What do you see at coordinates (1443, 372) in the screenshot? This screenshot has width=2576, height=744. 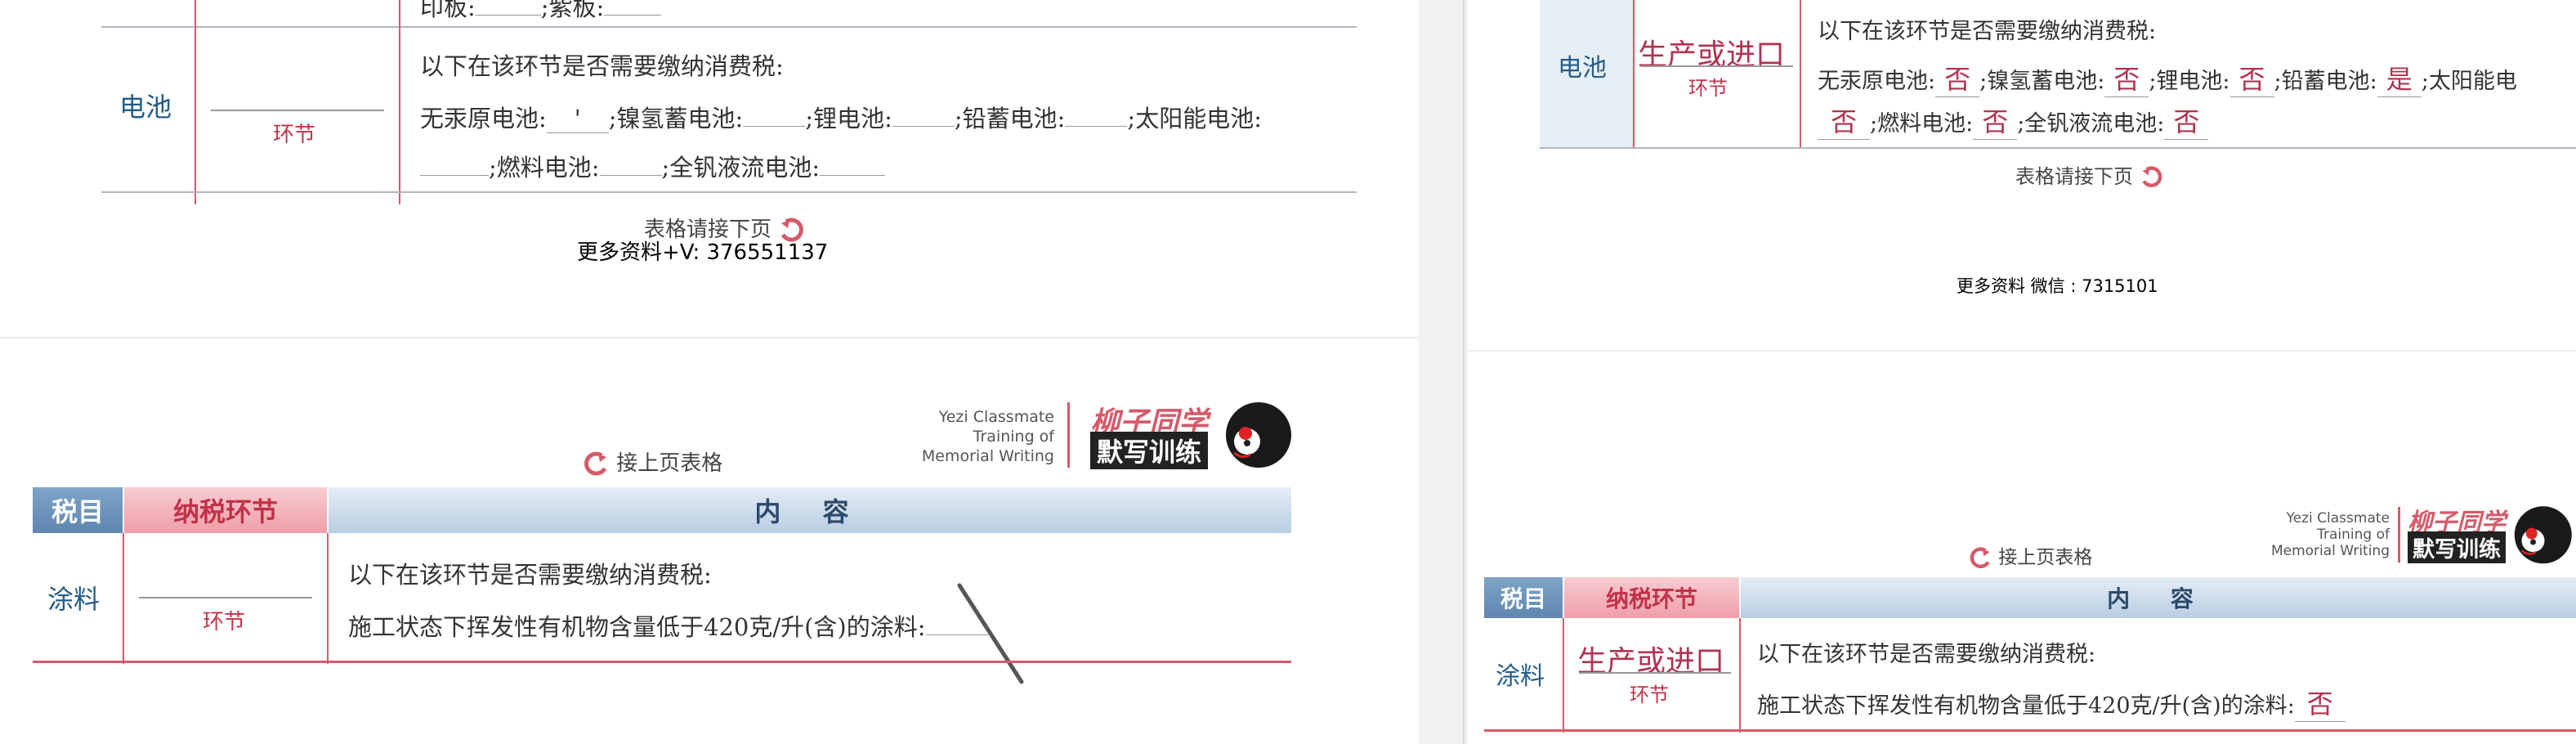 I see `split-gutter` at bounding box center [1443, 372].